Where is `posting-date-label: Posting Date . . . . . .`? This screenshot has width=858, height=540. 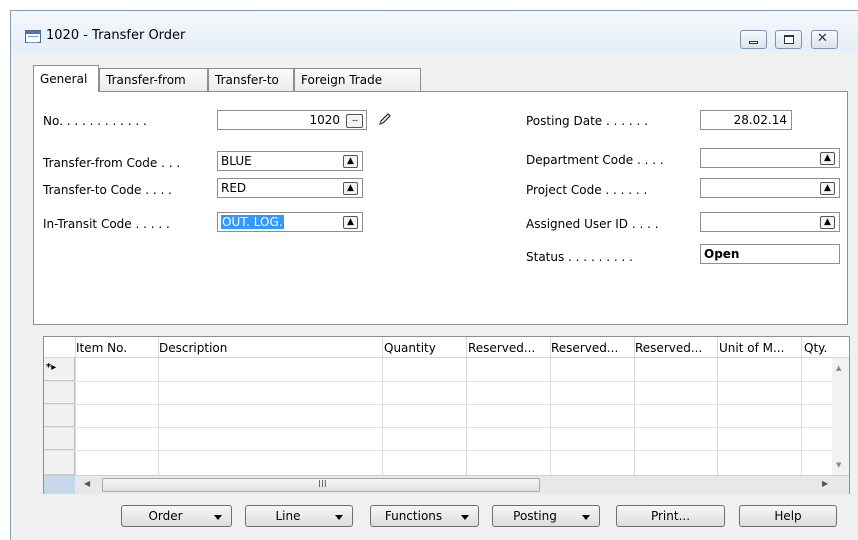
posting-date-label: Posting Date . . . . . . is located at coordinates (587, 121).